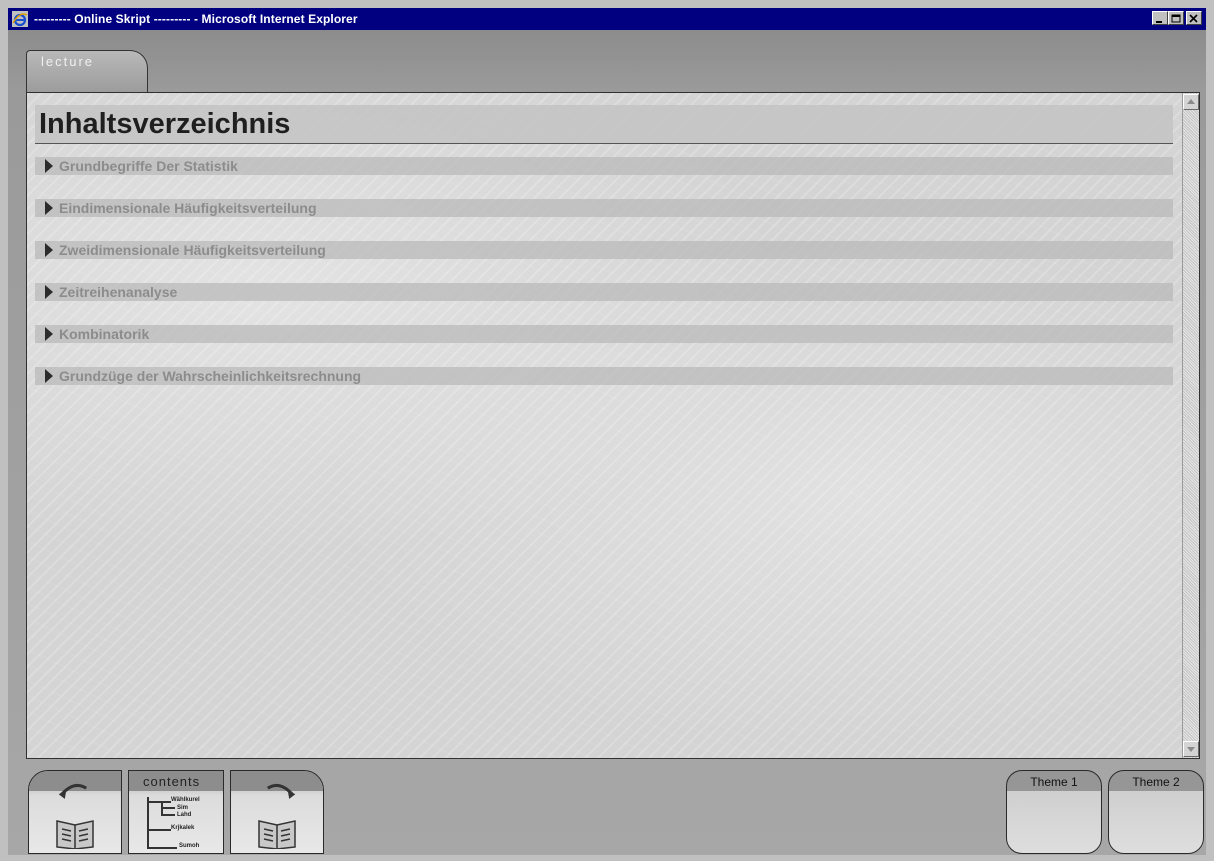  Describe the element at coordinates (185, 800) in the screenshot. I see `tree-label: Wählkurel` at that location.